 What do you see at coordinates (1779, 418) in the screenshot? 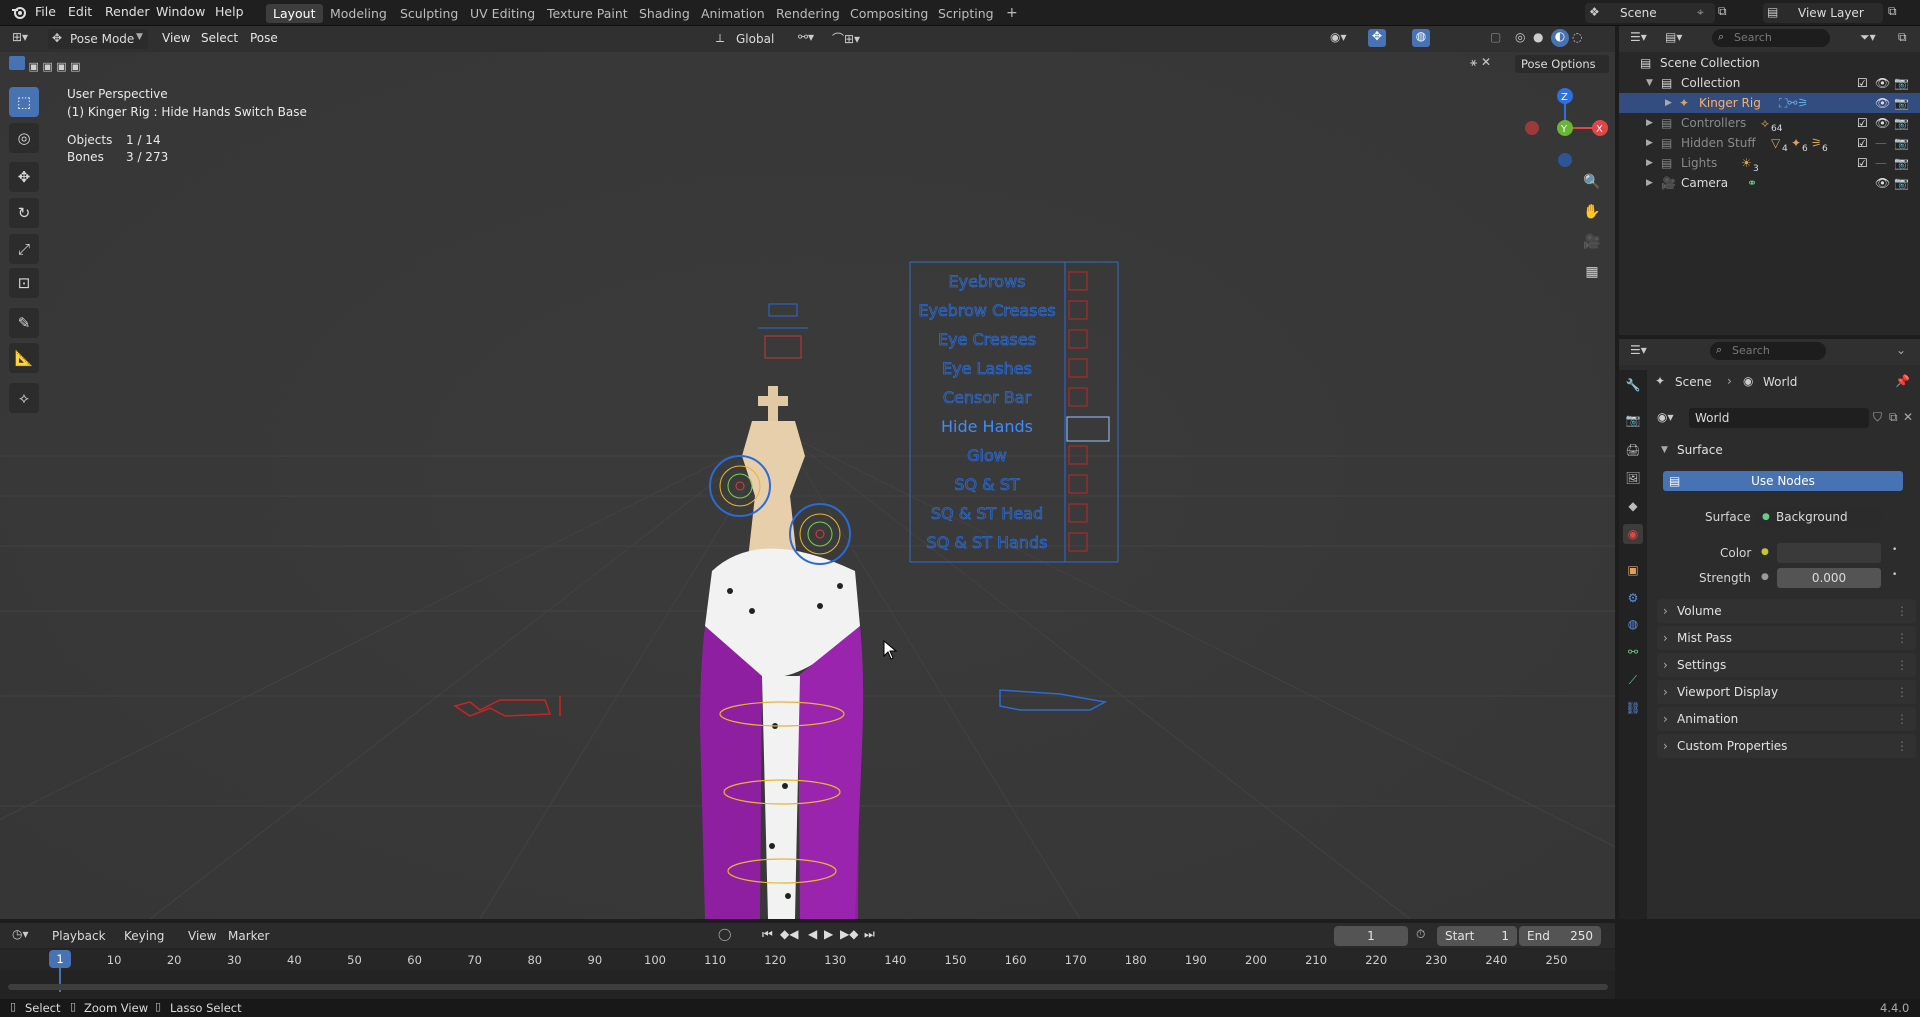
I see `world-name-field: World` at bounding box center [1779, 418].